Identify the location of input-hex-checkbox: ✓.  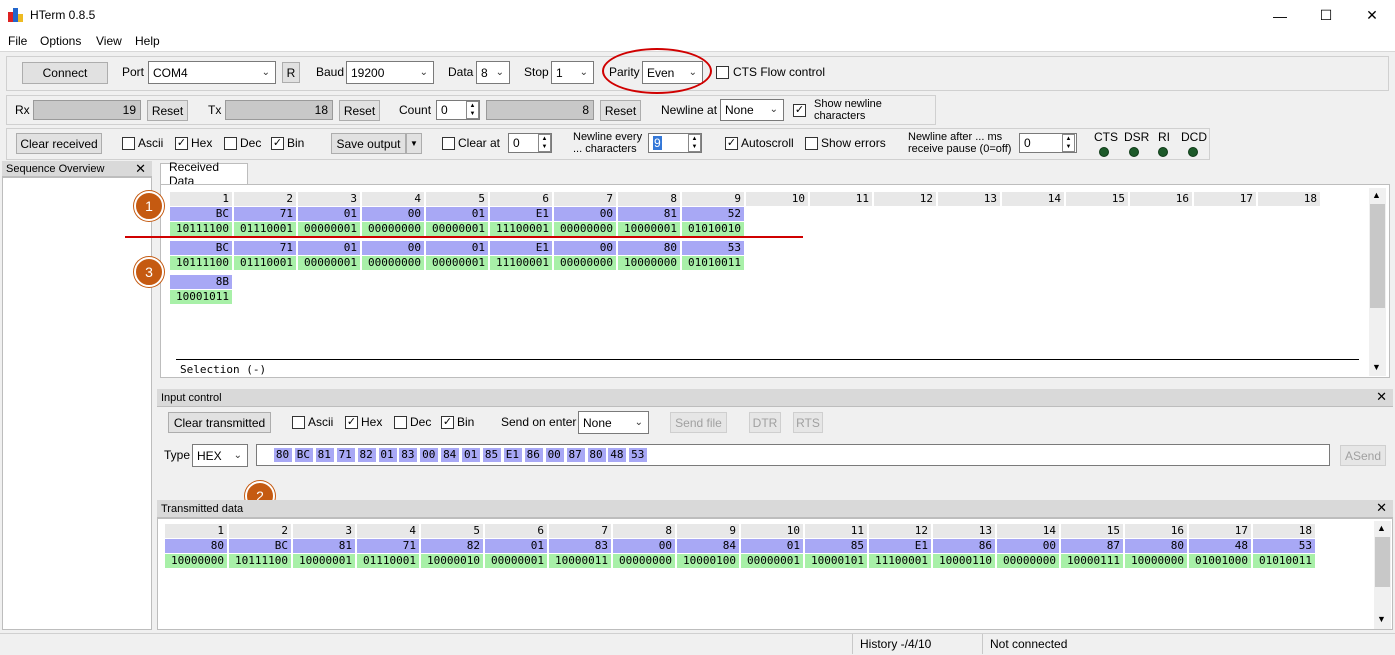
(351, 422).